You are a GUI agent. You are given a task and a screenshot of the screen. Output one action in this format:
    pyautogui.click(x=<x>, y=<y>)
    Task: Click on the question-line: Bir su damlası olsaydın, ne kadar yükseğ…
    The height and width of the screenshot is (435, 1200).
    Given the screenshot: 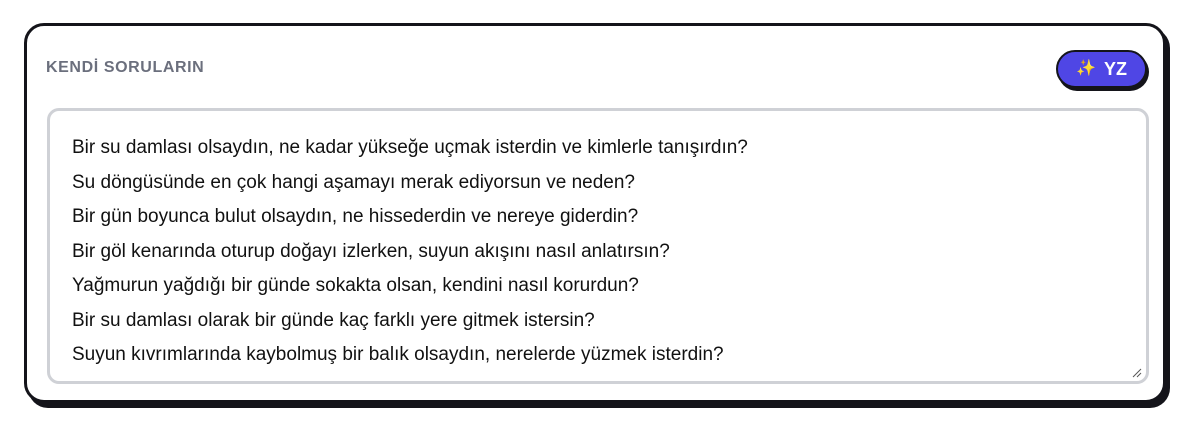 What is the action you would take?
    pyautogui.click(x=410, y=147)
    